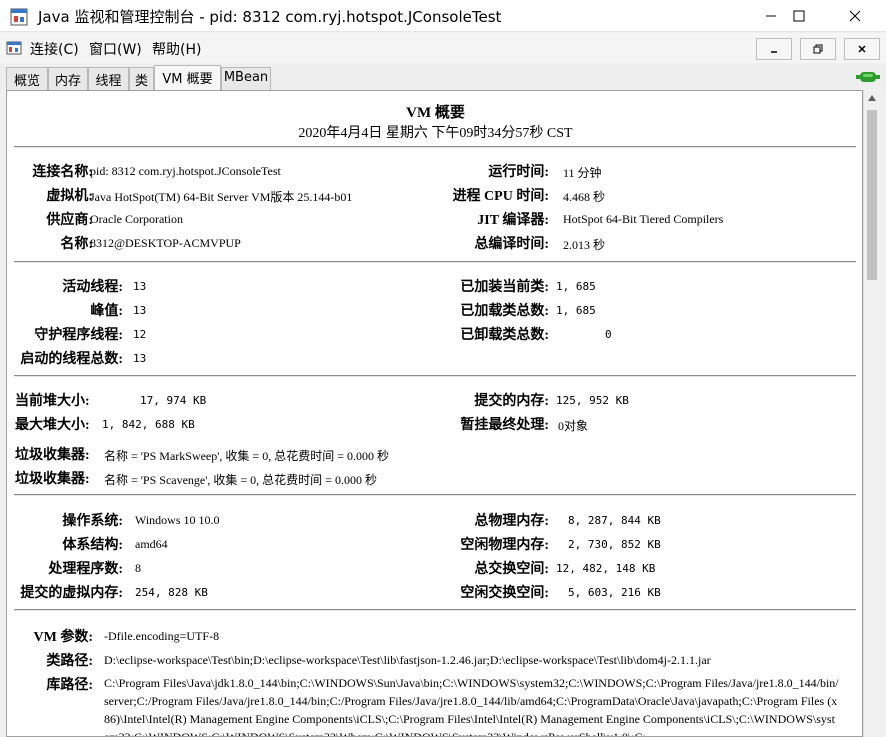  I want to click on free-physical-memory-value: 2, 730, 852 KB, so click(614, 544).